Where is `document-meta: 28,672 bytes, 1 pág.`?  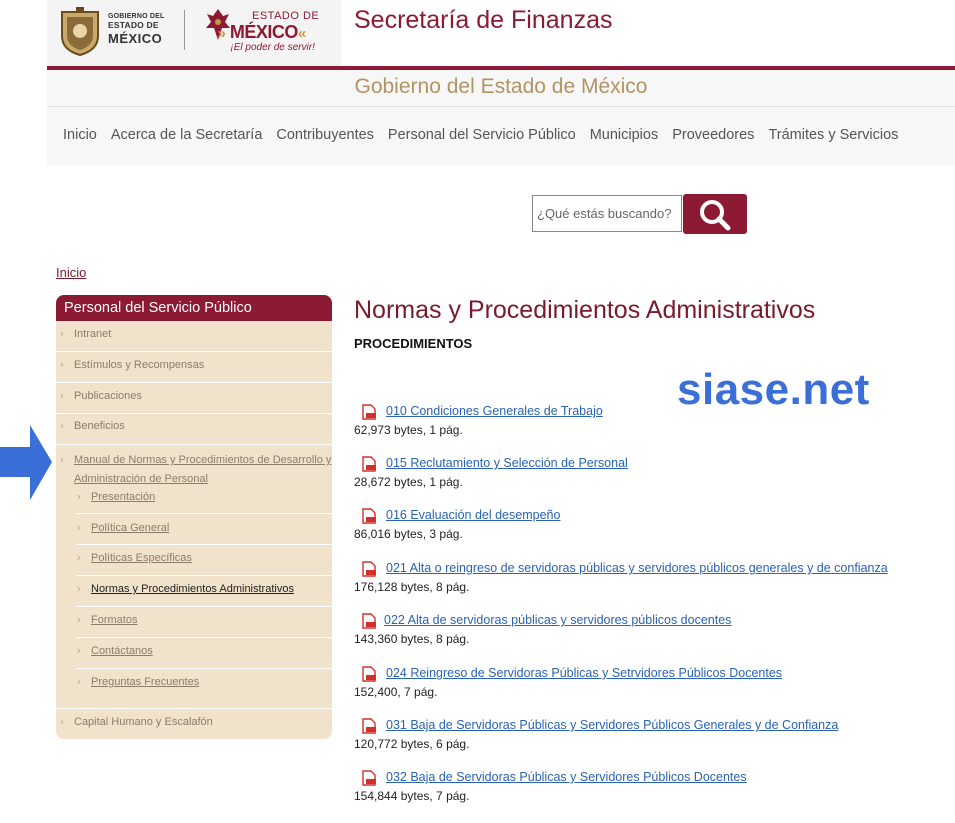
document-meta: 28,672 bytes, 1 pág. is located at coordinates (408, 482).